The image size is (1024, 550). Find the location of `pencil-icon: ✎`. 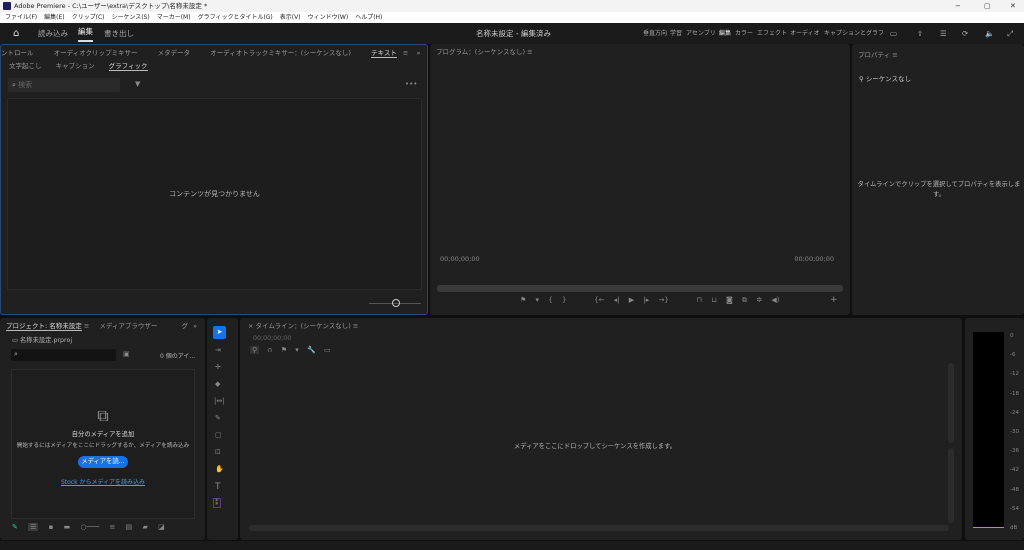

pencil-icon: ✎ is located at coordinates (15, 527).